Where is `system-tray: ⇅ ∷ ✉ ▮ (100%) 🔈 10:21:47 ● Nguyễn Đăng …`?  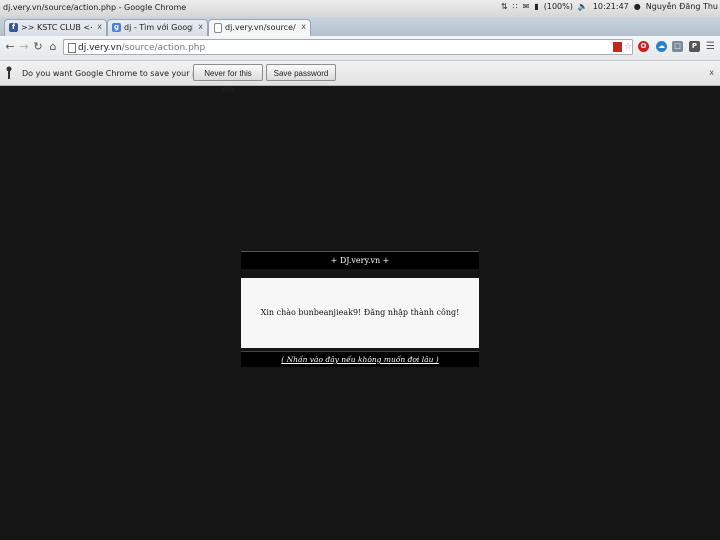 system-tray: ⇅ ∷ ✉ ▮ (100%) 🔈 10:21:47 ● Nguyễn Đăng … is located at coordinates (609, 6).